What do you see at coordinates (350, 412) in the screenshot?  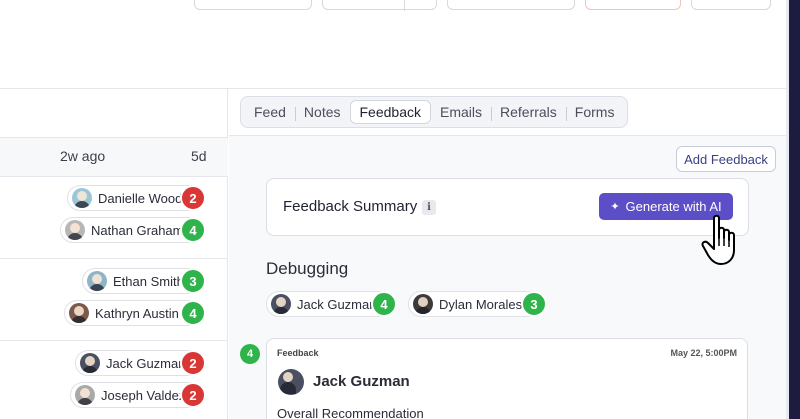 I see `overall-recommendation-heading: Overall Recommendation` at bounding box center [350, 412].